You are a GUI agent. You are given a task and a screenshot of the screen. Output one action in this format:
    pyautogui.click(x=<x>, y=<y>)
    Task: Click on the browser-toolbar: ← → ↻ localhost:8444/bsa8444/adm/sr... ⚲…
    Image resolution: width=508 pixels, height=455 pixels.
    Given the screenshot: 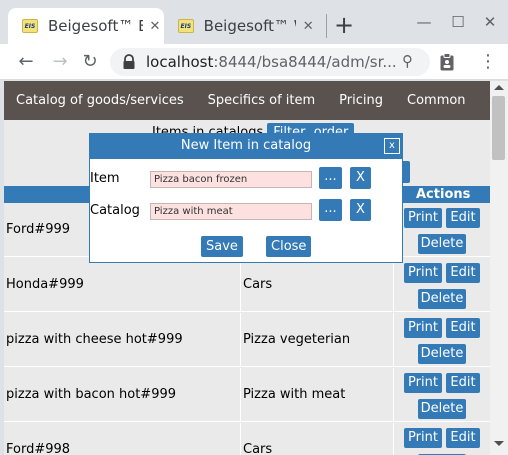 What is the action you would take?
    pyautogui.click(x=254, y=62)
    